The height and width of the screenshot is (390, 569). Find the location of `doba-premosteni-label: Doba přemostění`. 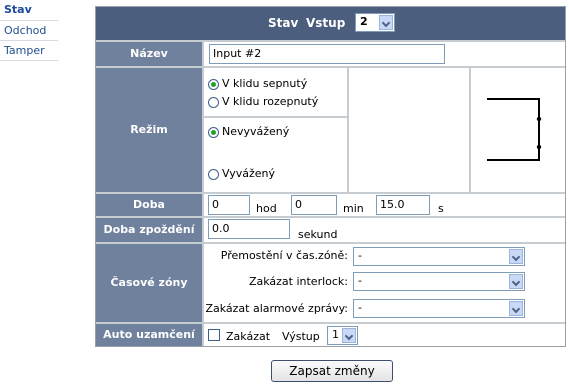

doba-premosteni-label: Doba přemostění is located at coordinates (149, 213).